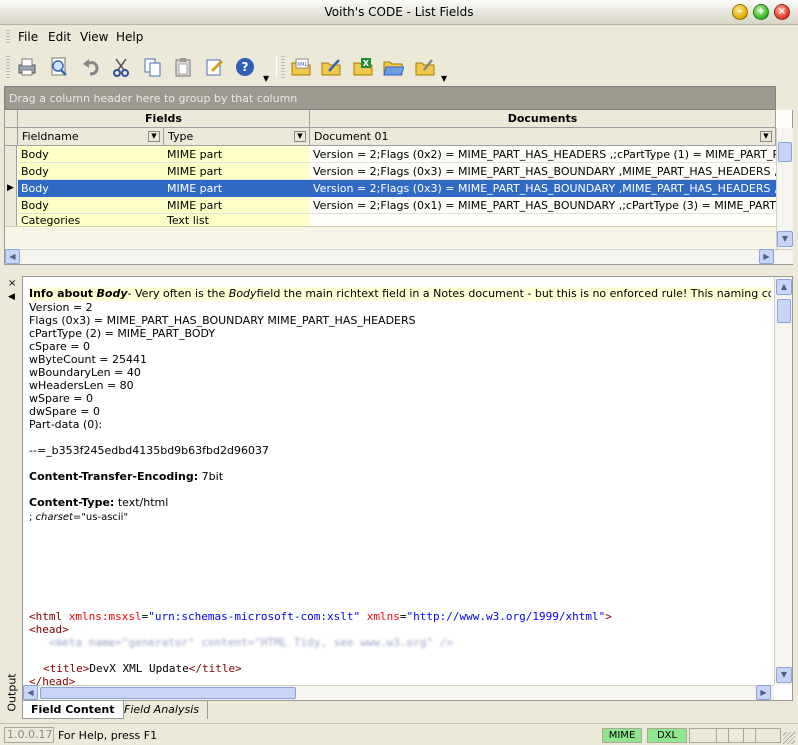  What do you see at coordinates (12, 283) in the screenshot?
I see `collapse-icon: ×` at bounding box center [12, 283].